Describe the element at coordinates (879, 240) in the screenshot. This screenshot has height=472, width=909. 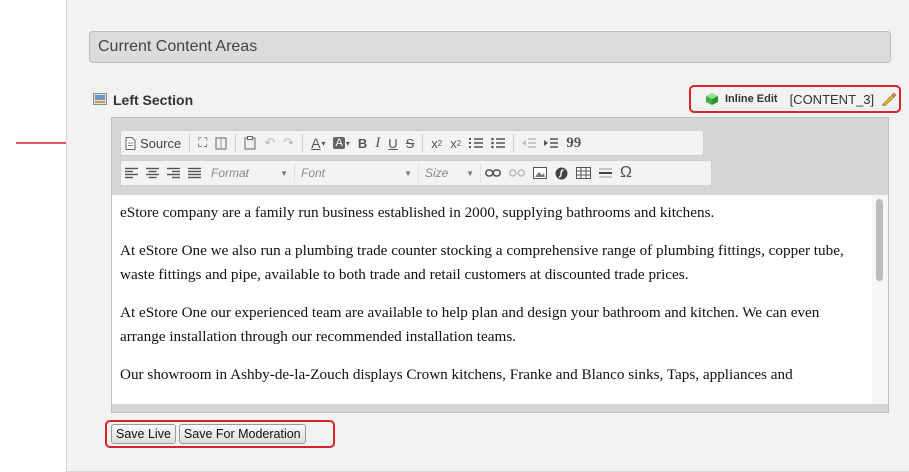
I see `scrollbar-thumb` at that location.